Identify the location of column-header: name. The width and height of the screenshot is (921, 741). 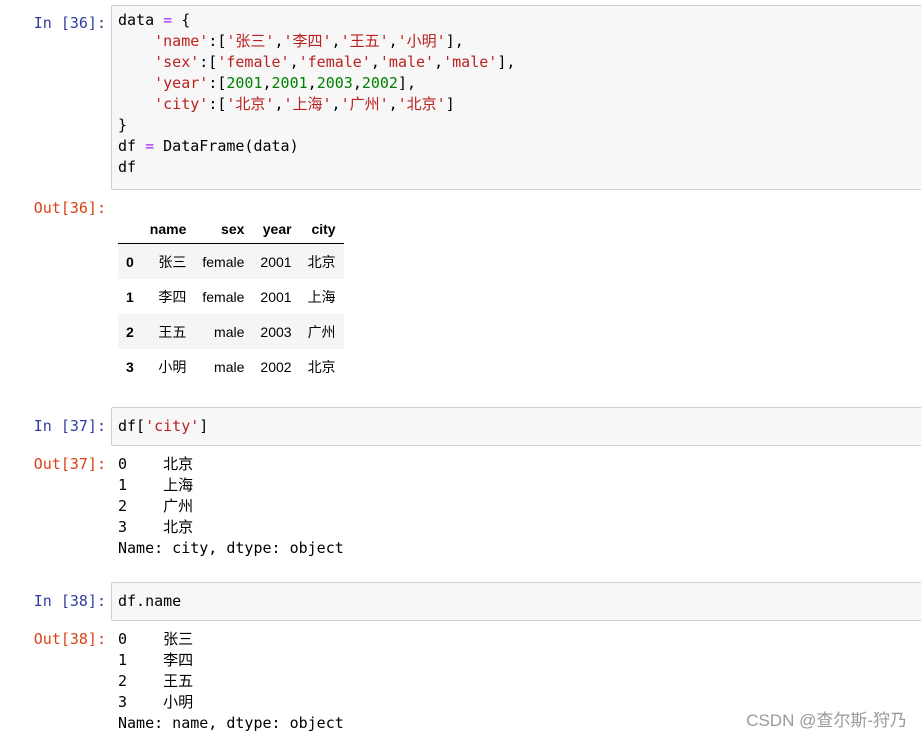
(168, 229).